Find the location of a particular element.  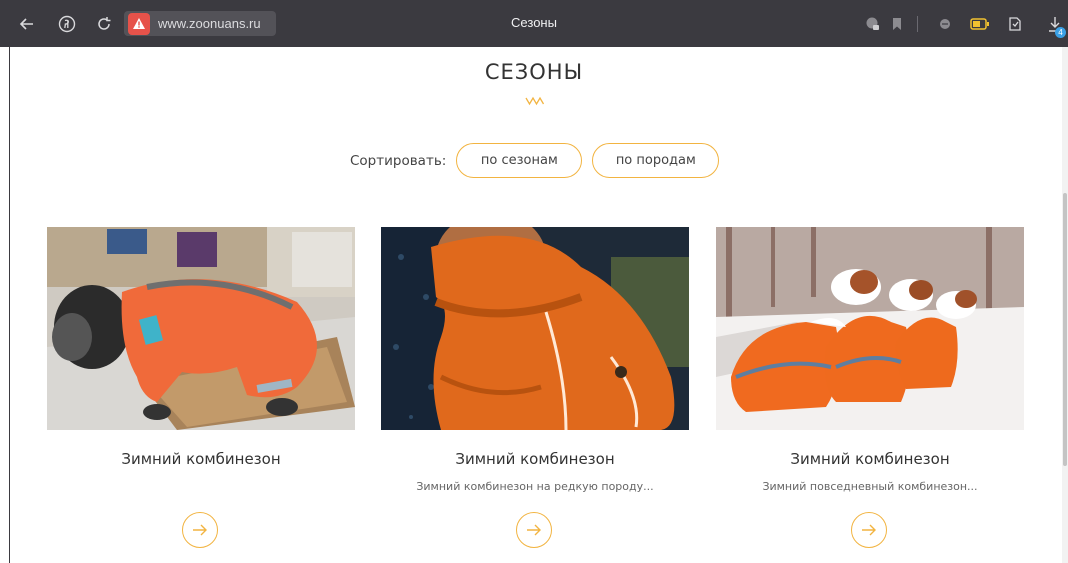

product-description is located at coordinates (201, 487).